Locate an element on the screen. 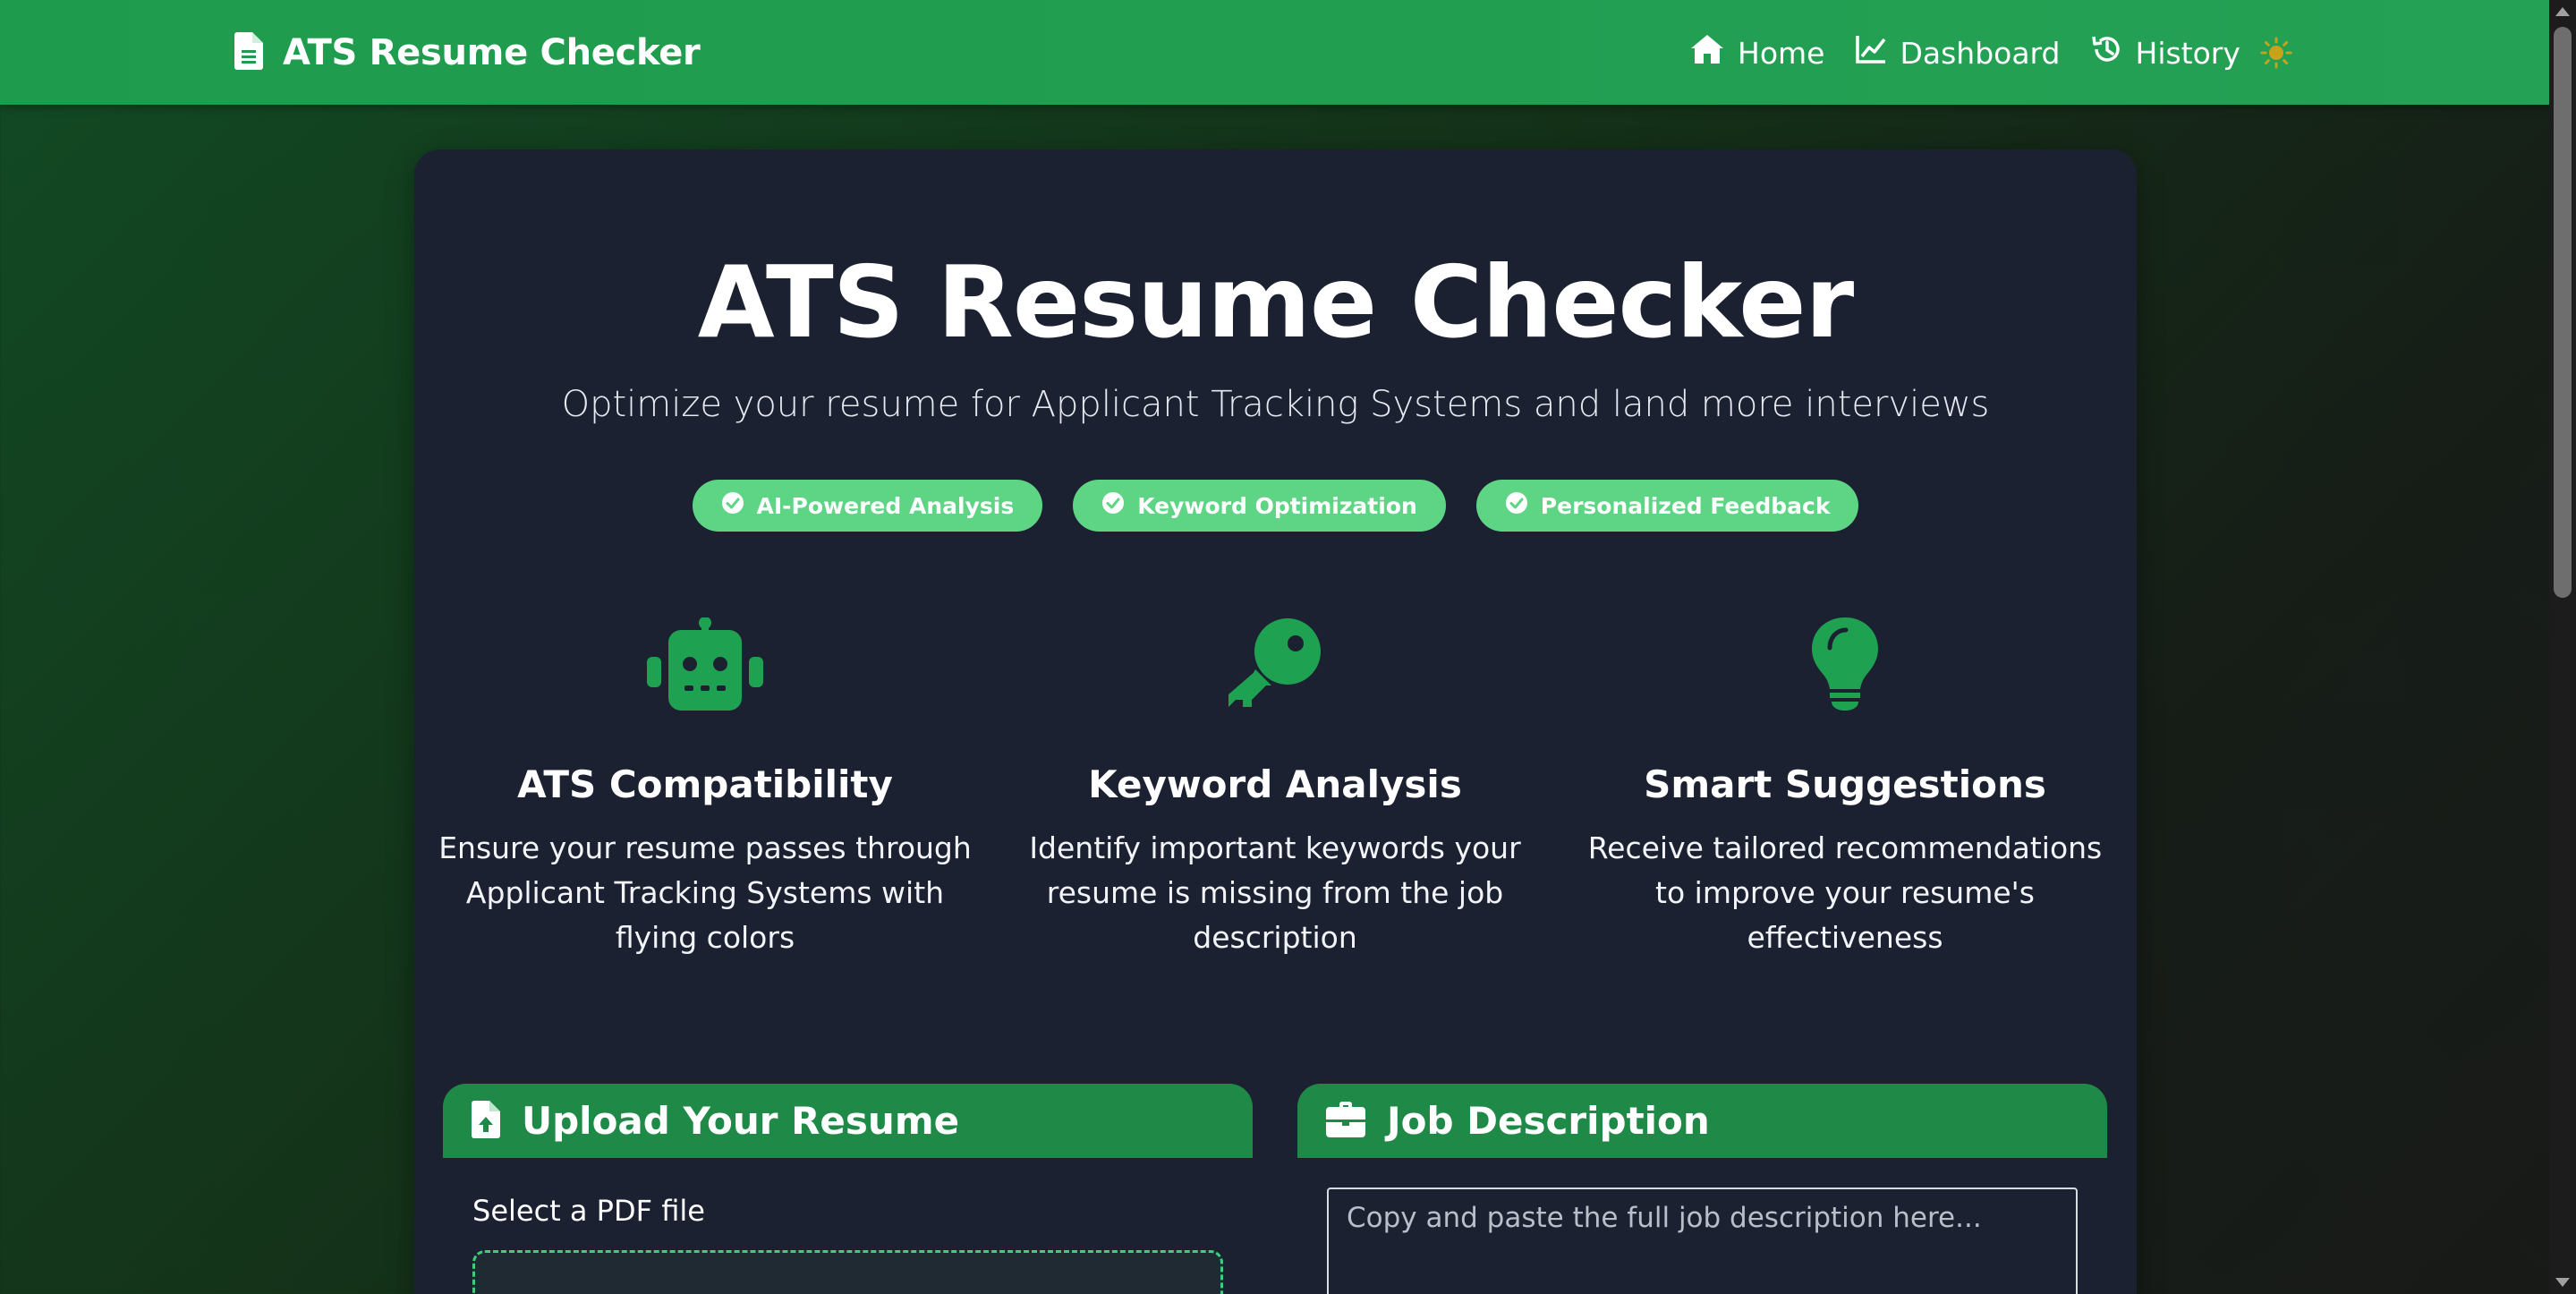 This screenshot has height=1294, width=2576. job-panel-header: Job Description is located at coordinates (1702, 1121).